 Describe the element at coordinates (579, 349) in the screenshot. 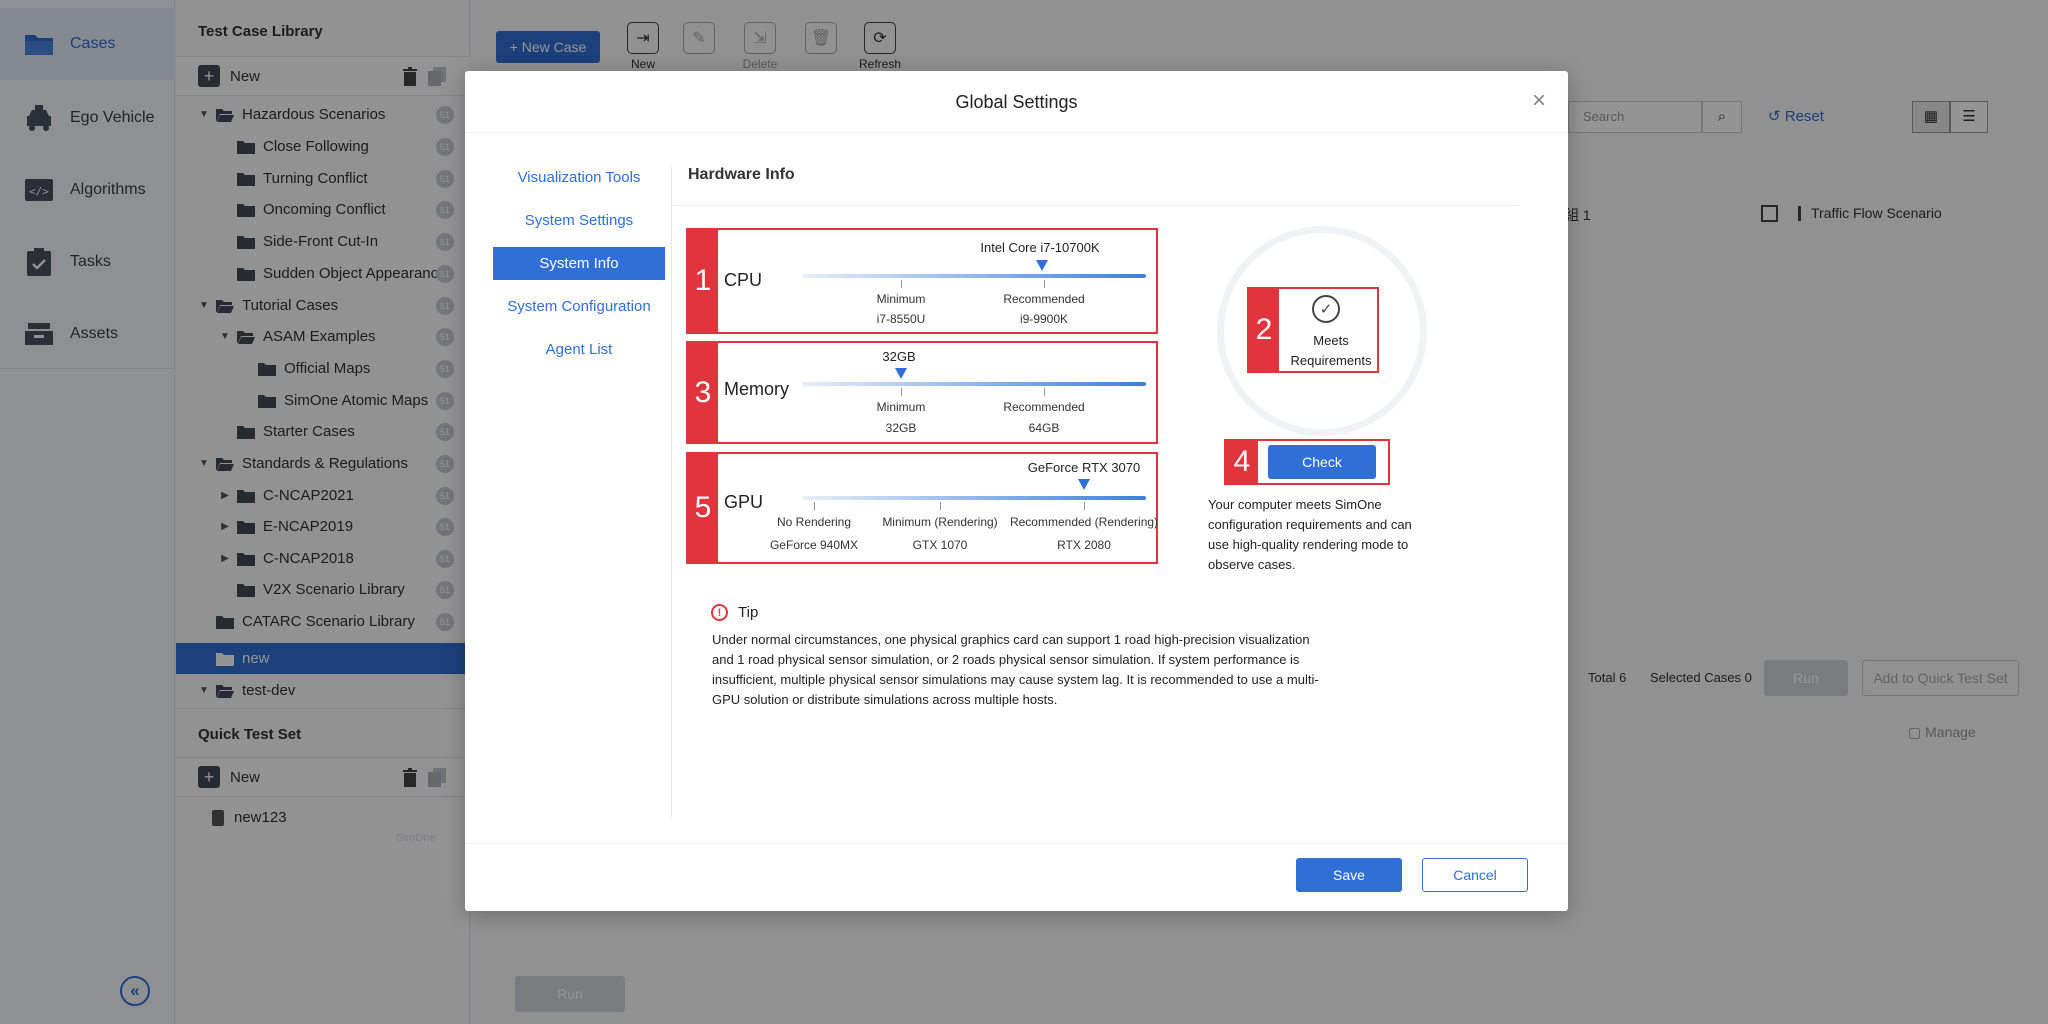

I see `menu-item-agent-list: Agent List` at that location.